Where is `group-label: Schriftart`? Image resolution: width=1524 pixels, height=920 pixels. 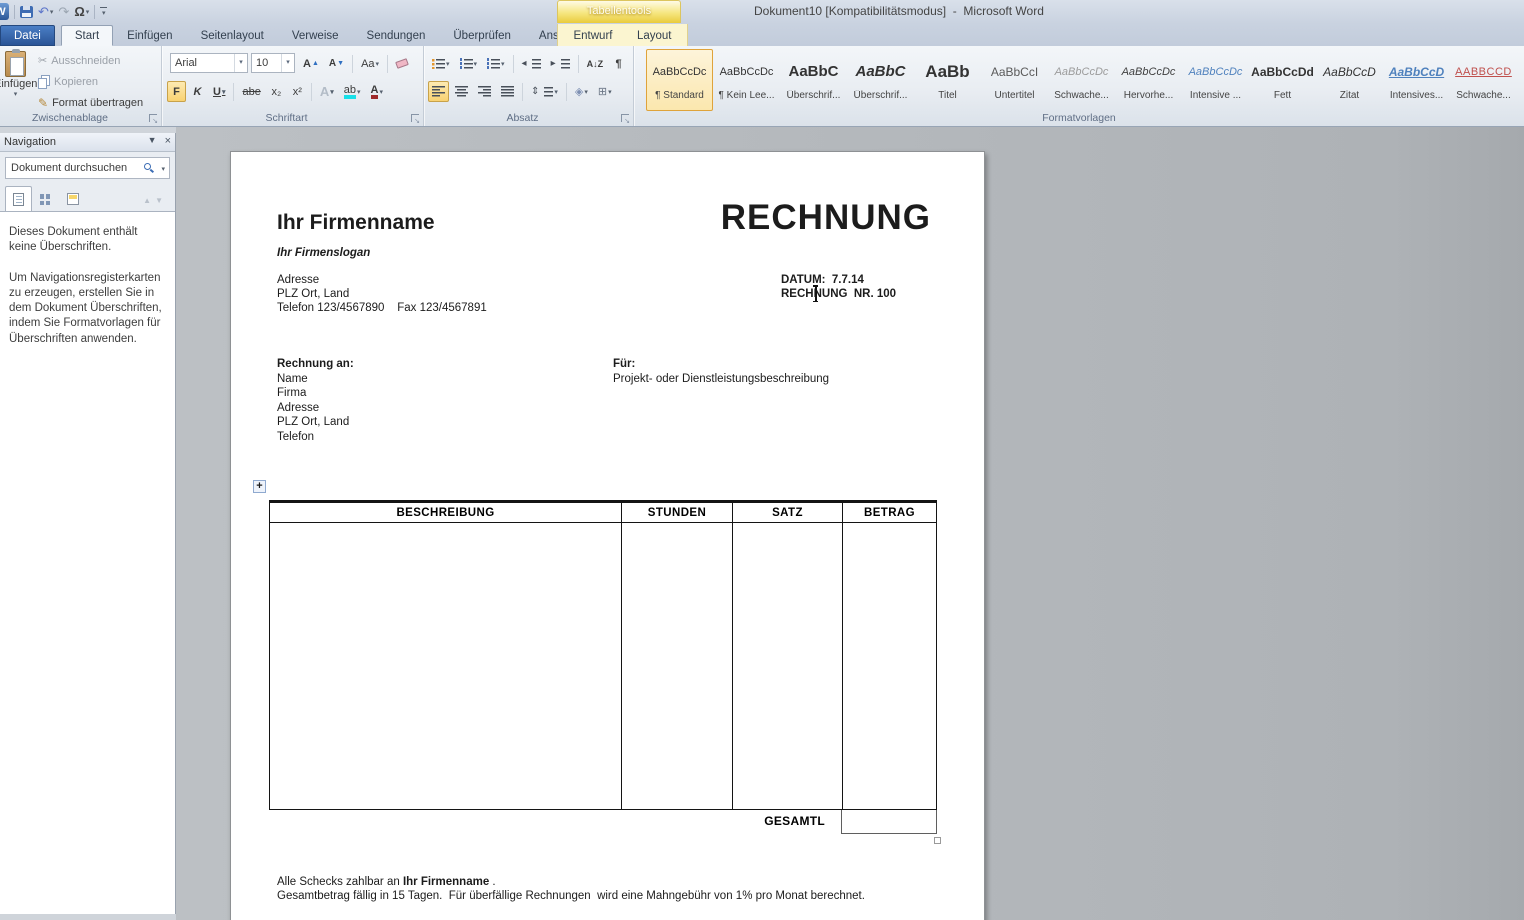
group-label: Schriftart is located at coordinates (286, 118).